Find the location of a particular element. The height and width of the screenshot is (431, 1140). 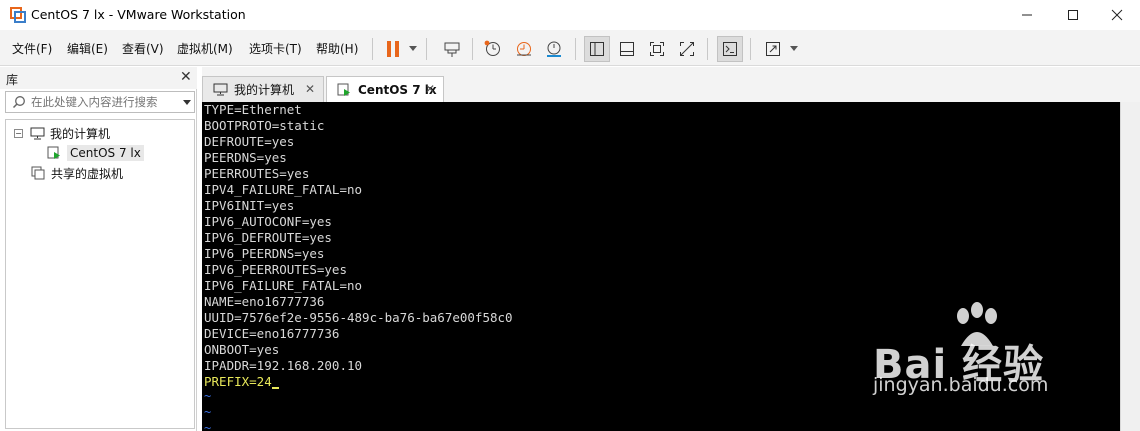

minimize-icon is located at coordinates (1027, 15).